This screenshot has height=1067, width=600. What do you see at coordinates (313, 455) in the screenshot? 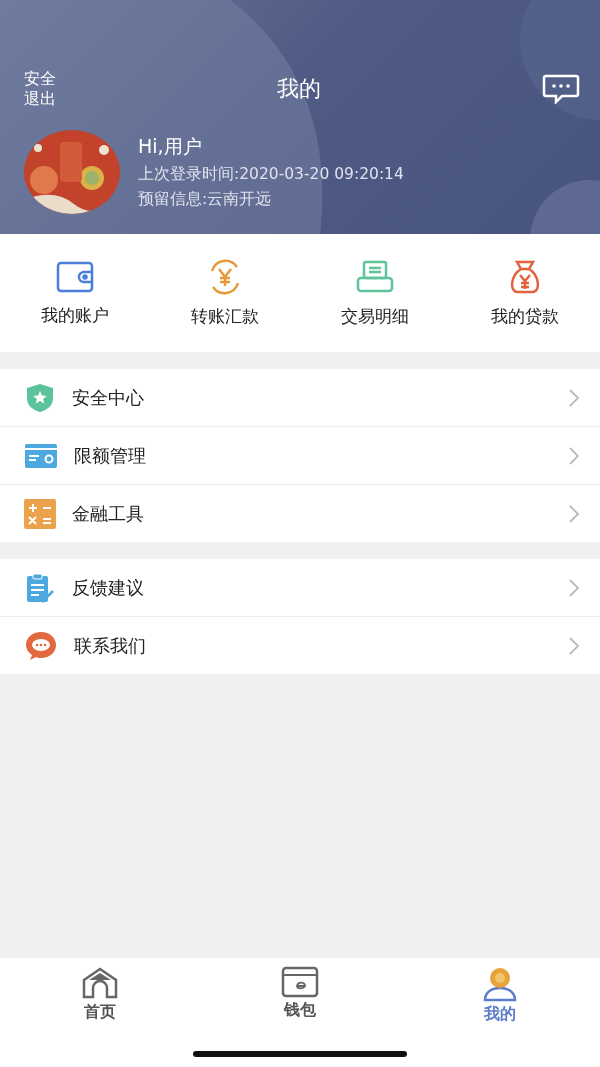
I see `menu-item: 限额管理` at bounding box center [313, 455].